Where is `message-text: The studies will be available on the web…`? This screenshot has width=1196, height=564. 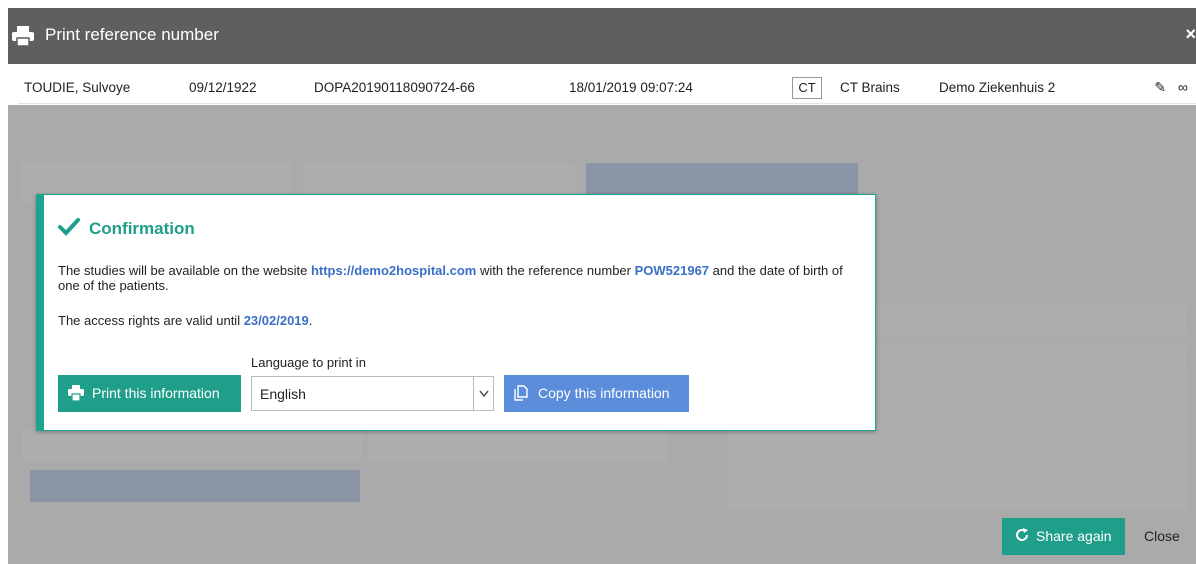 message-text: The studies will be available on the web… is located at coordinates (184, 270).